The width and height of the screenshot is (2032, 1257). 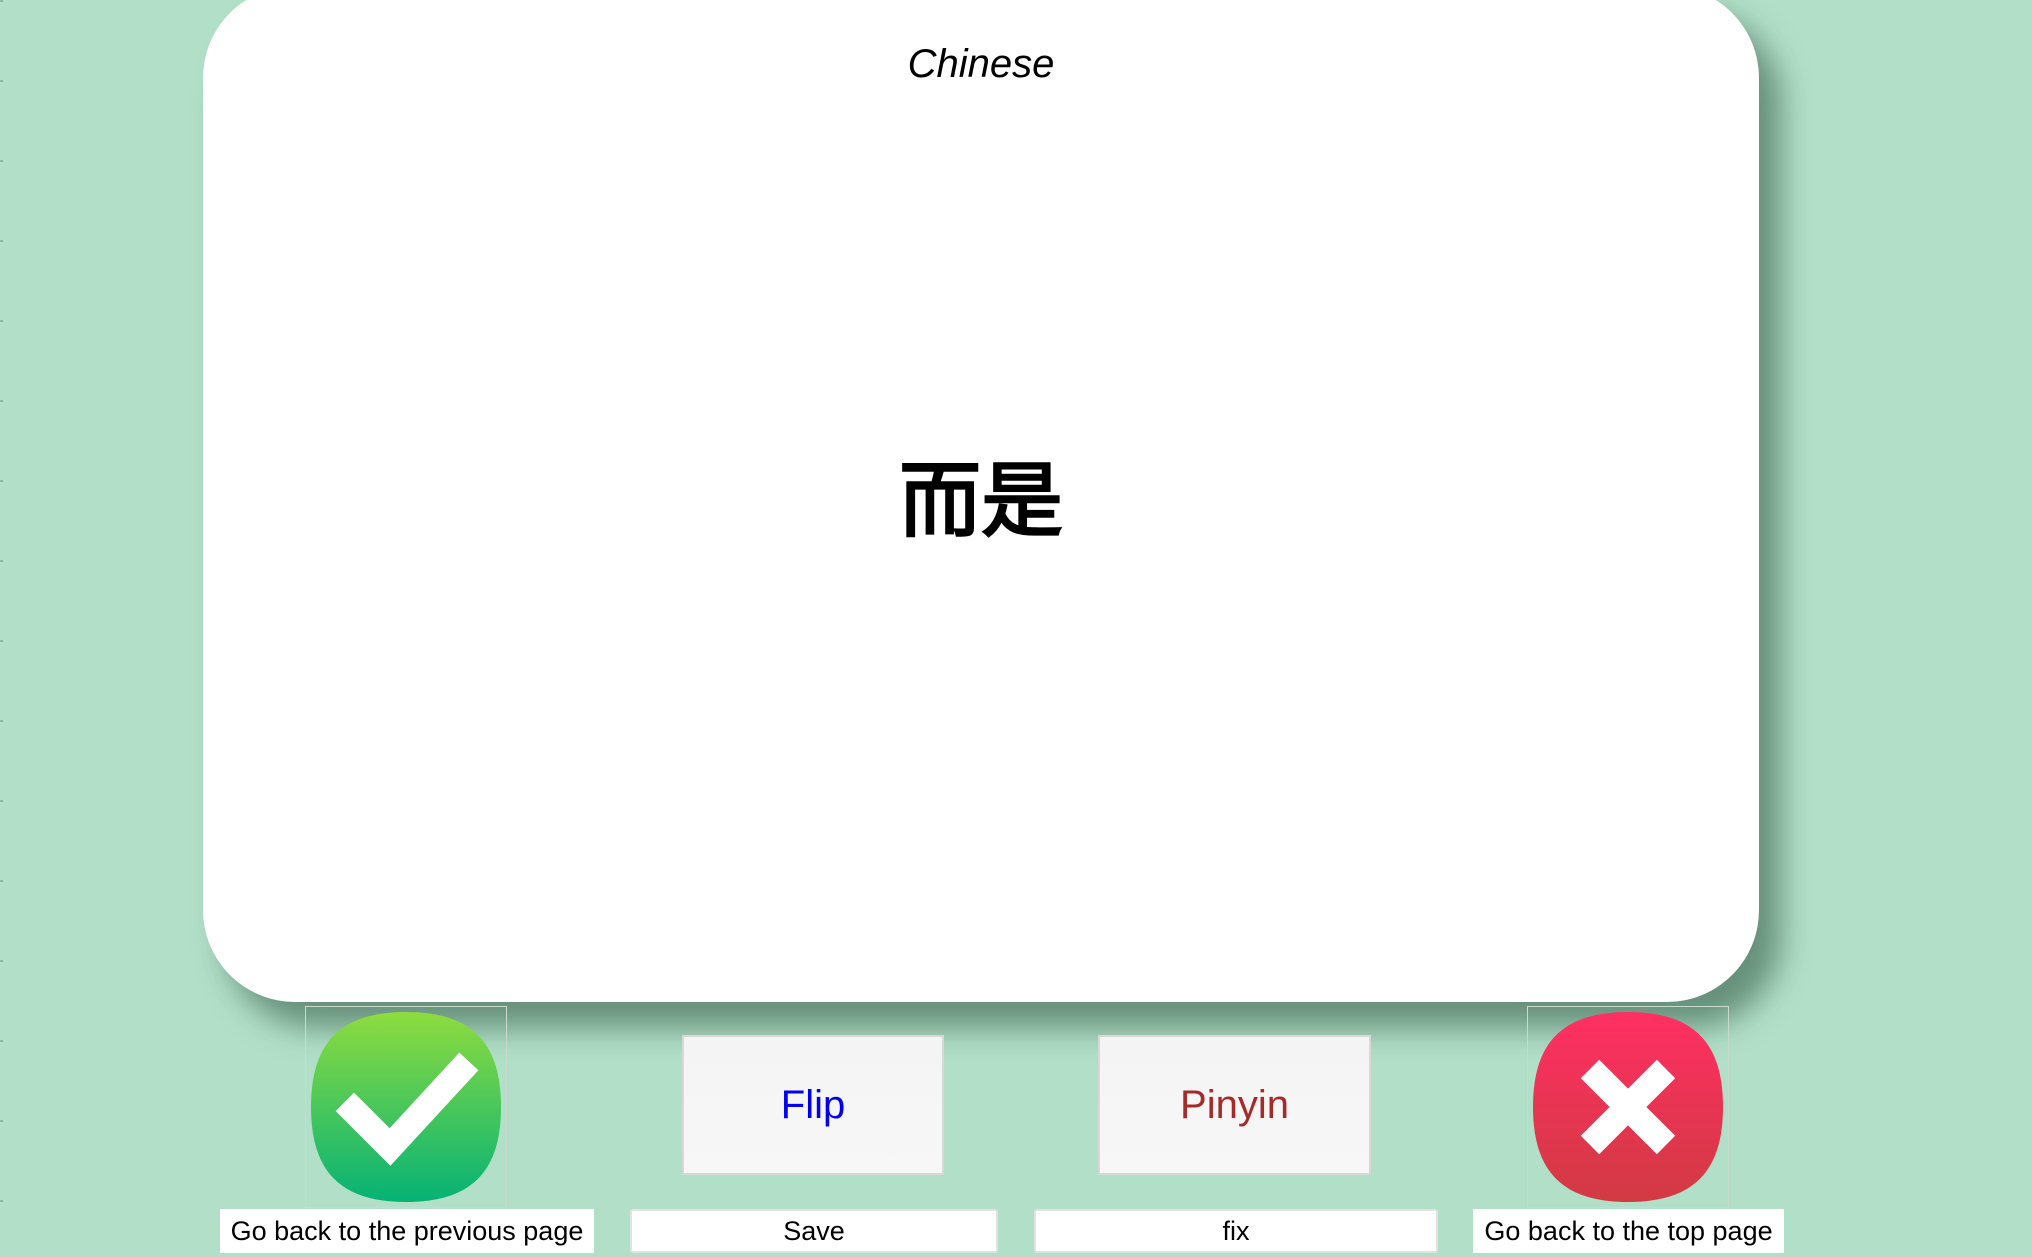 I want to click on save-label: Save, so click(x=814, y=1230).